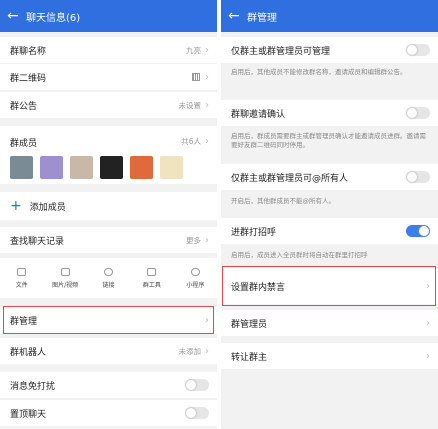  What do you see at coordinates (258, 114) in the screenshot?
I see `invite-confirm-label: 群聊邀请确认` at bounding box center [258, 114].